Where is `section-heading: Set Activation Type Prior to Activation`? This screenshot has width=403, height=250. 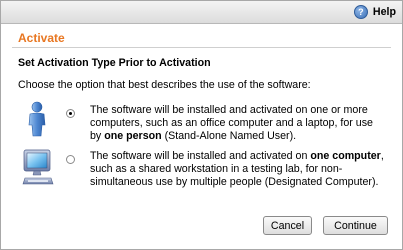
section-heading: Set Activation Type Prior to Activation is located at coordinates (114, 63).